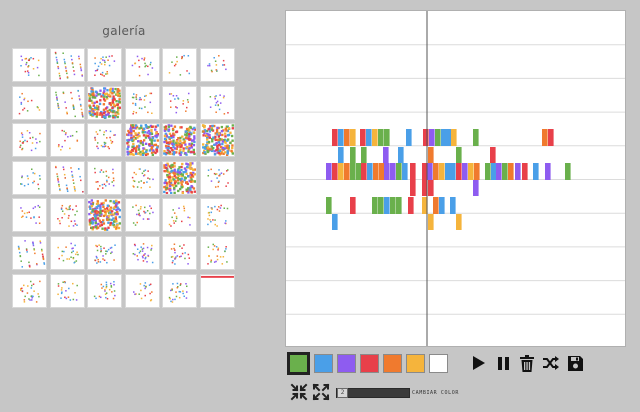 The width and height of the screenshot is (640, 412). I want to click on pause-button, so click(503, 363).